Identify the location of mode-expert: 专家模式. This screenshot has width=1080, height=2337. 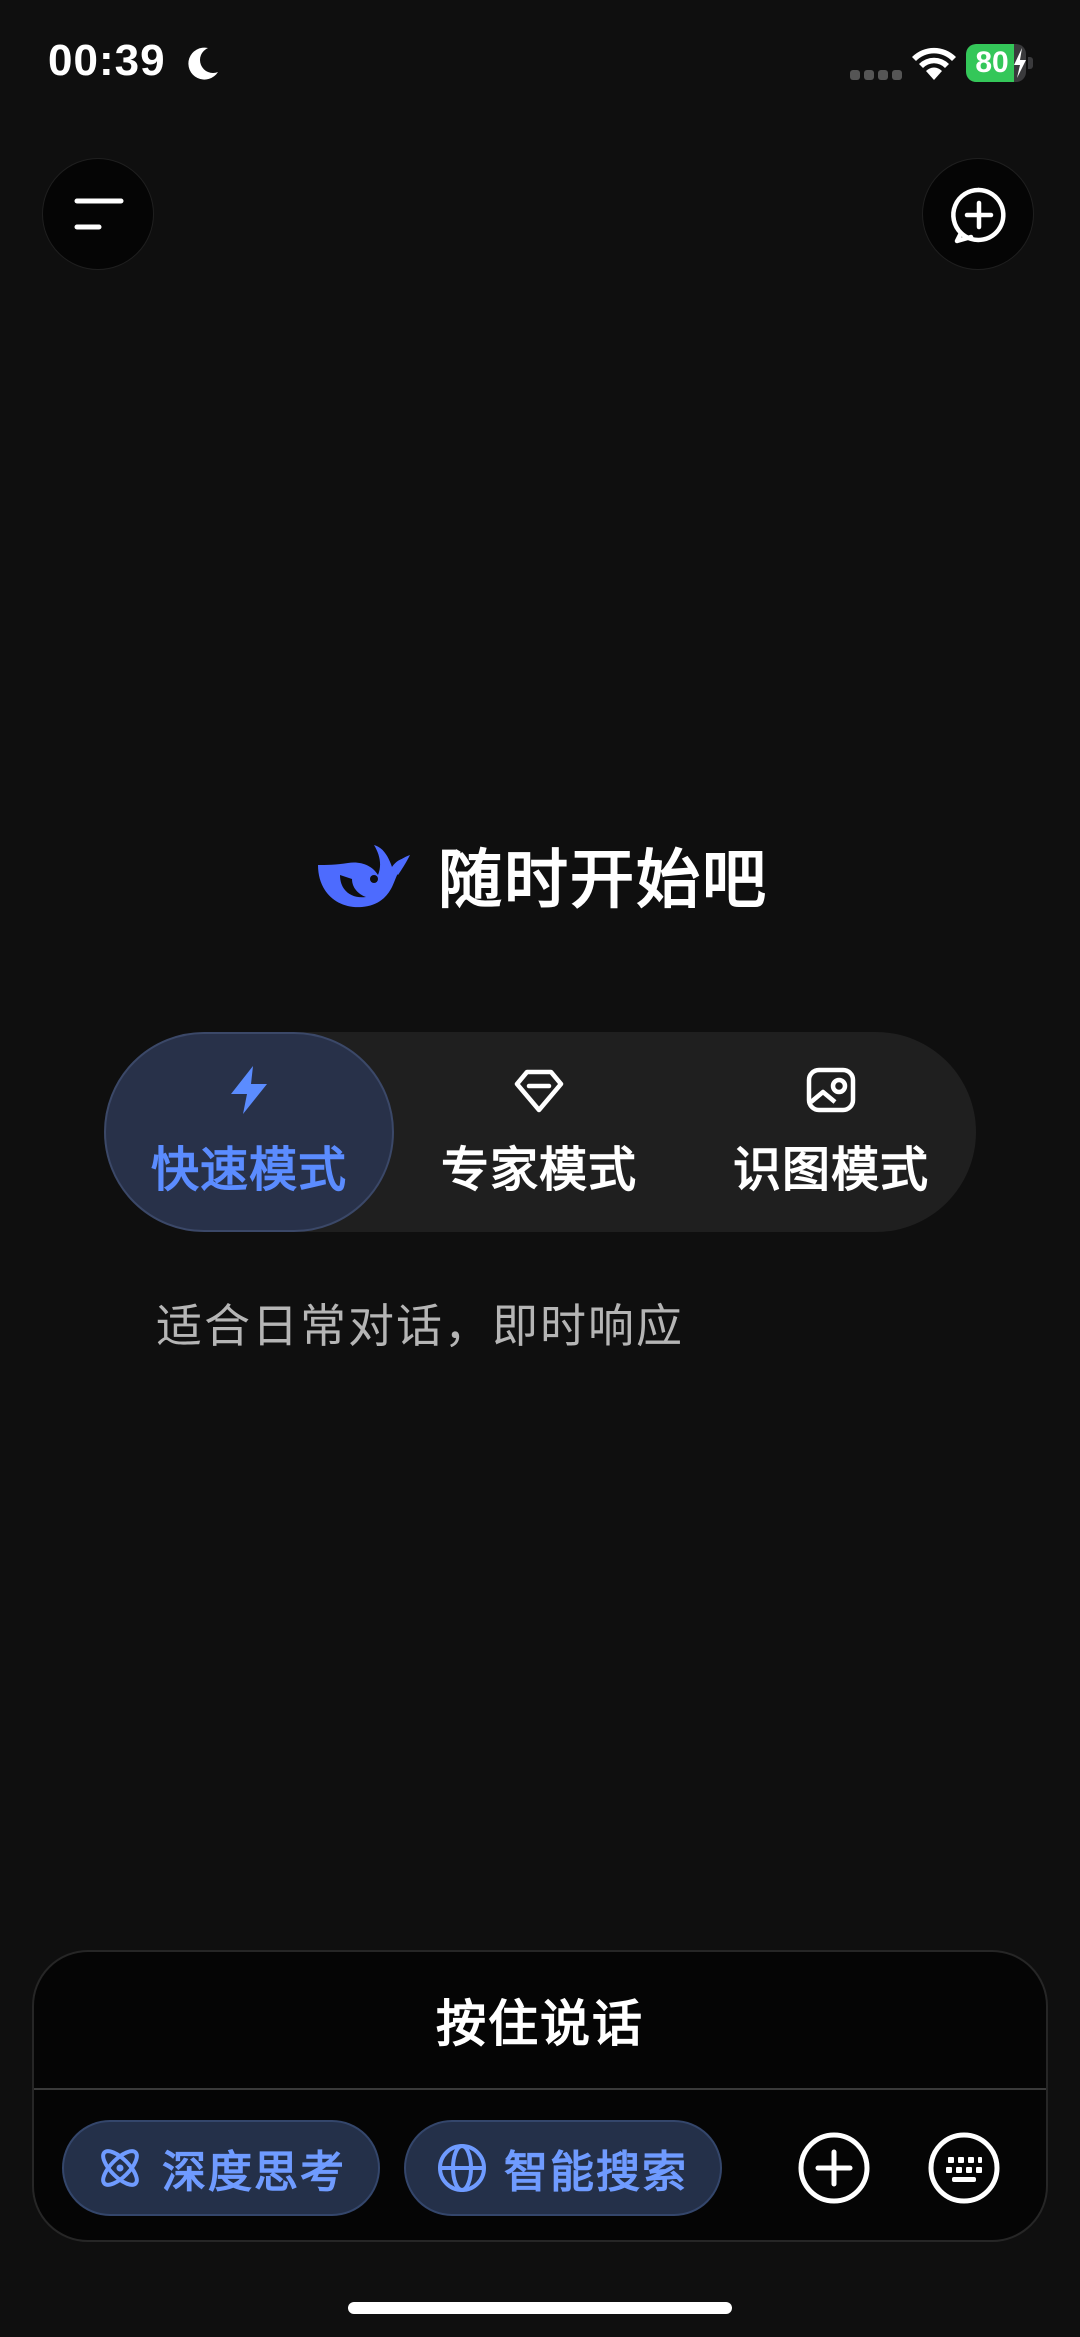
(539, 1132).